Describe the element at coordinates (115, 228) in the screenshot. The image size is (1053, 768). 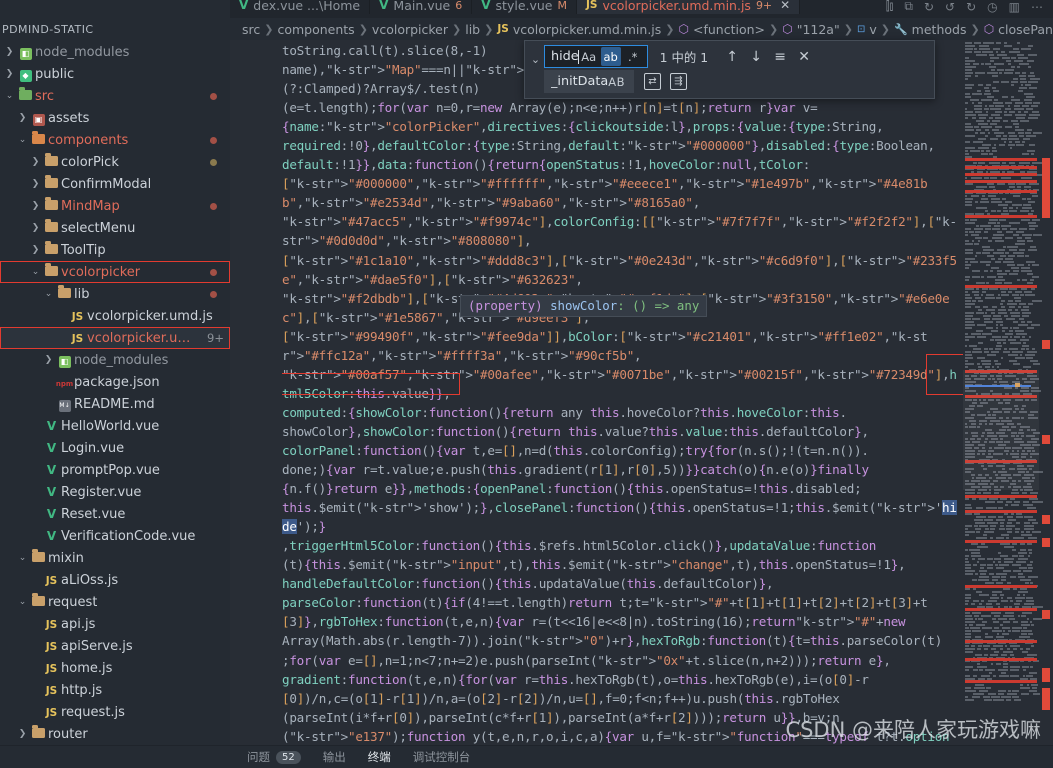
I see `explorer-item-selectmenu: ❯ selectMenu` at that location.